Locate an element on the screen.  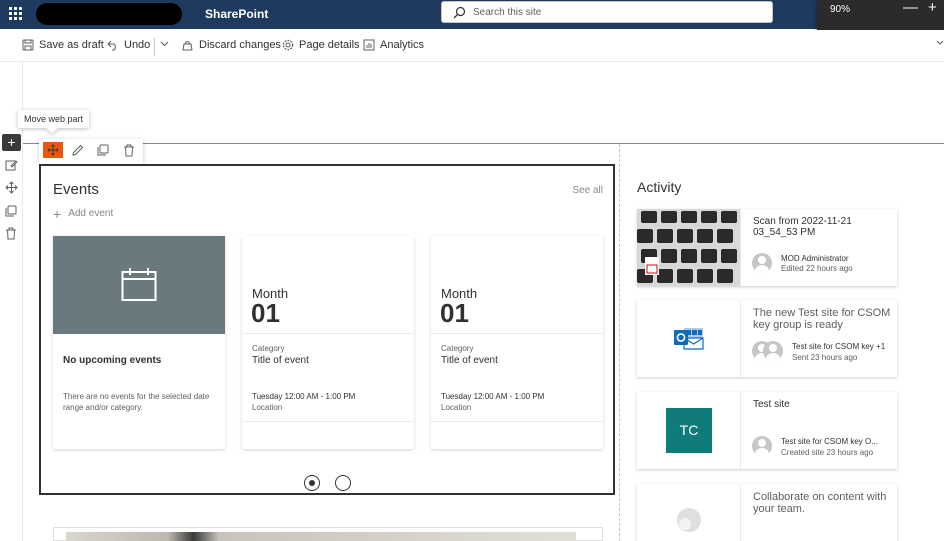
undo-button: Undo is located at coordinates (128, 45).